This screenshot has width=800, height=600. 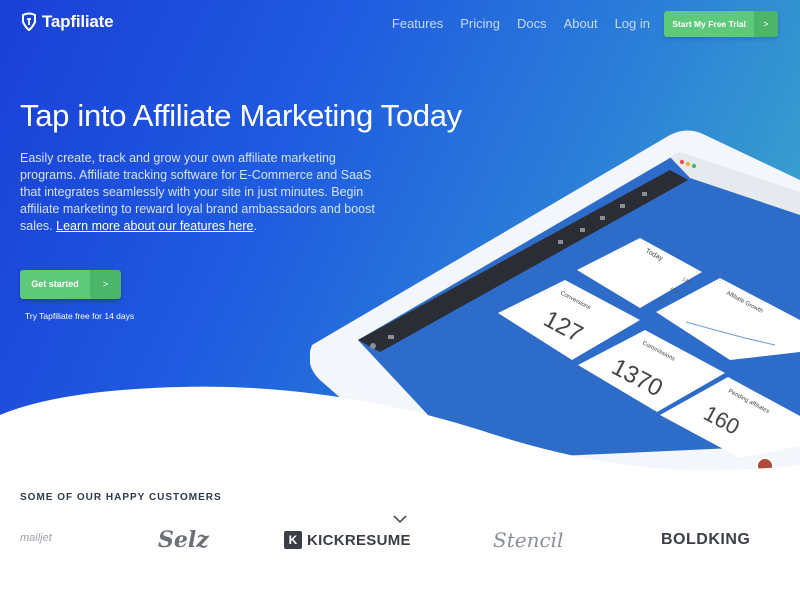 I want to click on start-free-trial-label: Start My Free Trial, so click(x=709, y=24).